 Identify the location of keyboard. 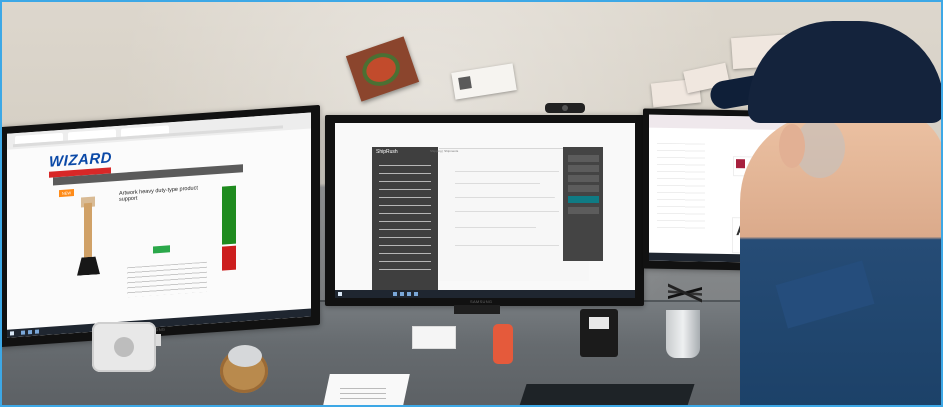
(606, 394).